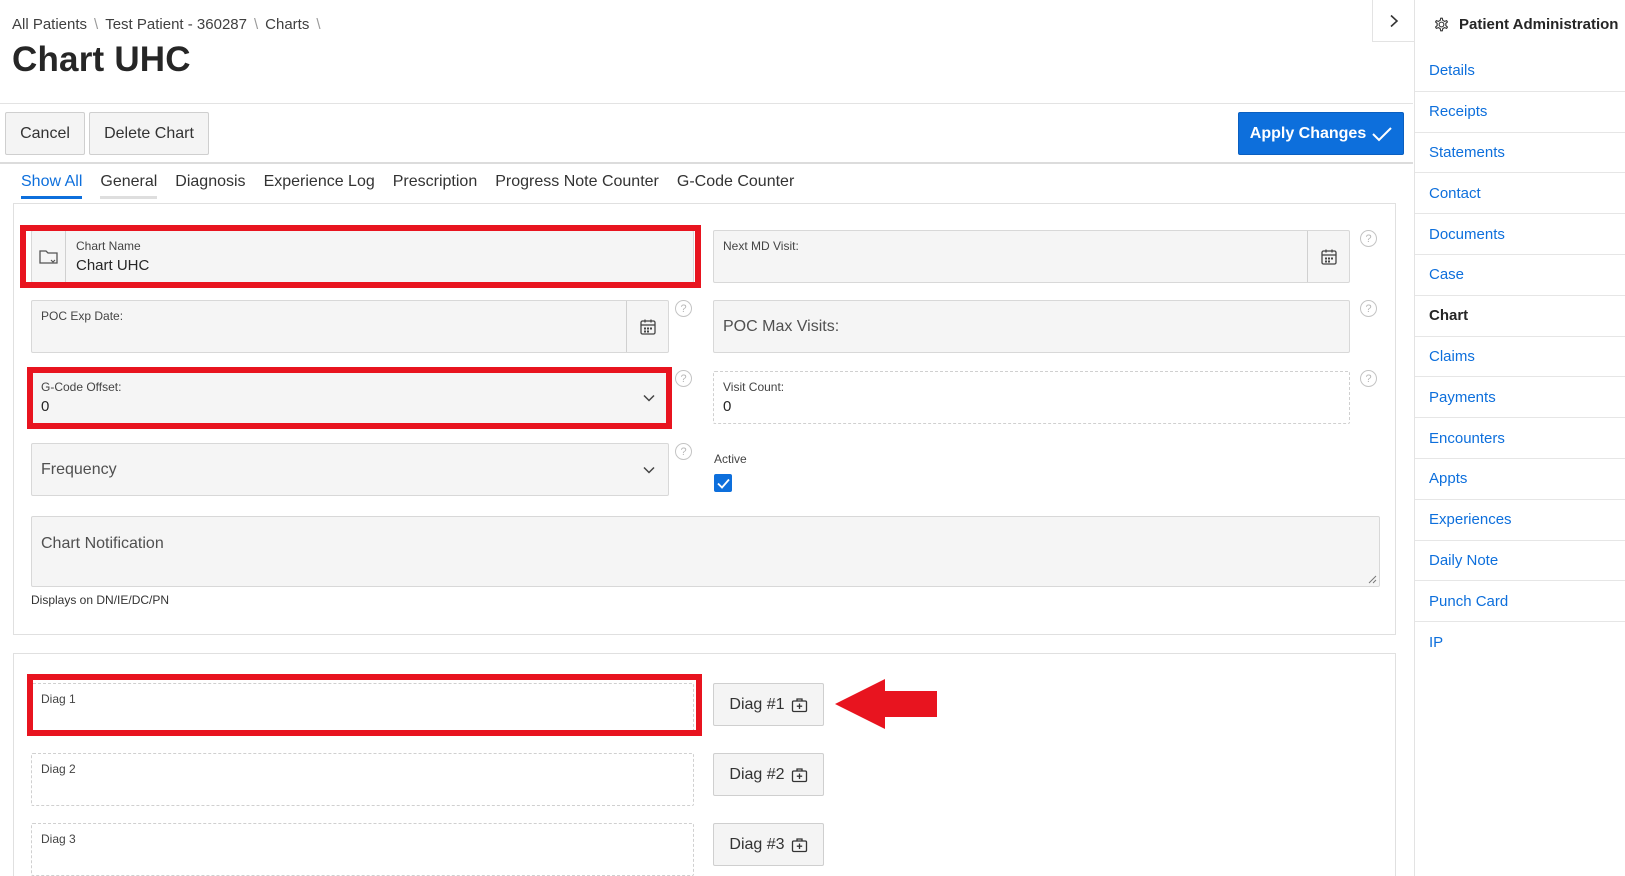 This screenshot has width=1625, height=876. Describe the element at coordinates (649, 470) in the screenshot. I see `chevron-down-icon` at that location.